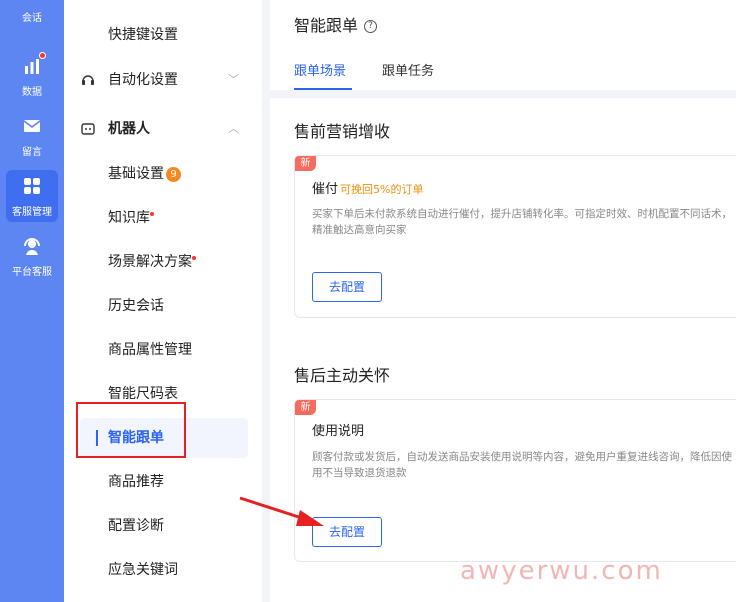 The image size is (736, 602). I want to click on rail-item-service-management: 客服管理, so click(32, 196).